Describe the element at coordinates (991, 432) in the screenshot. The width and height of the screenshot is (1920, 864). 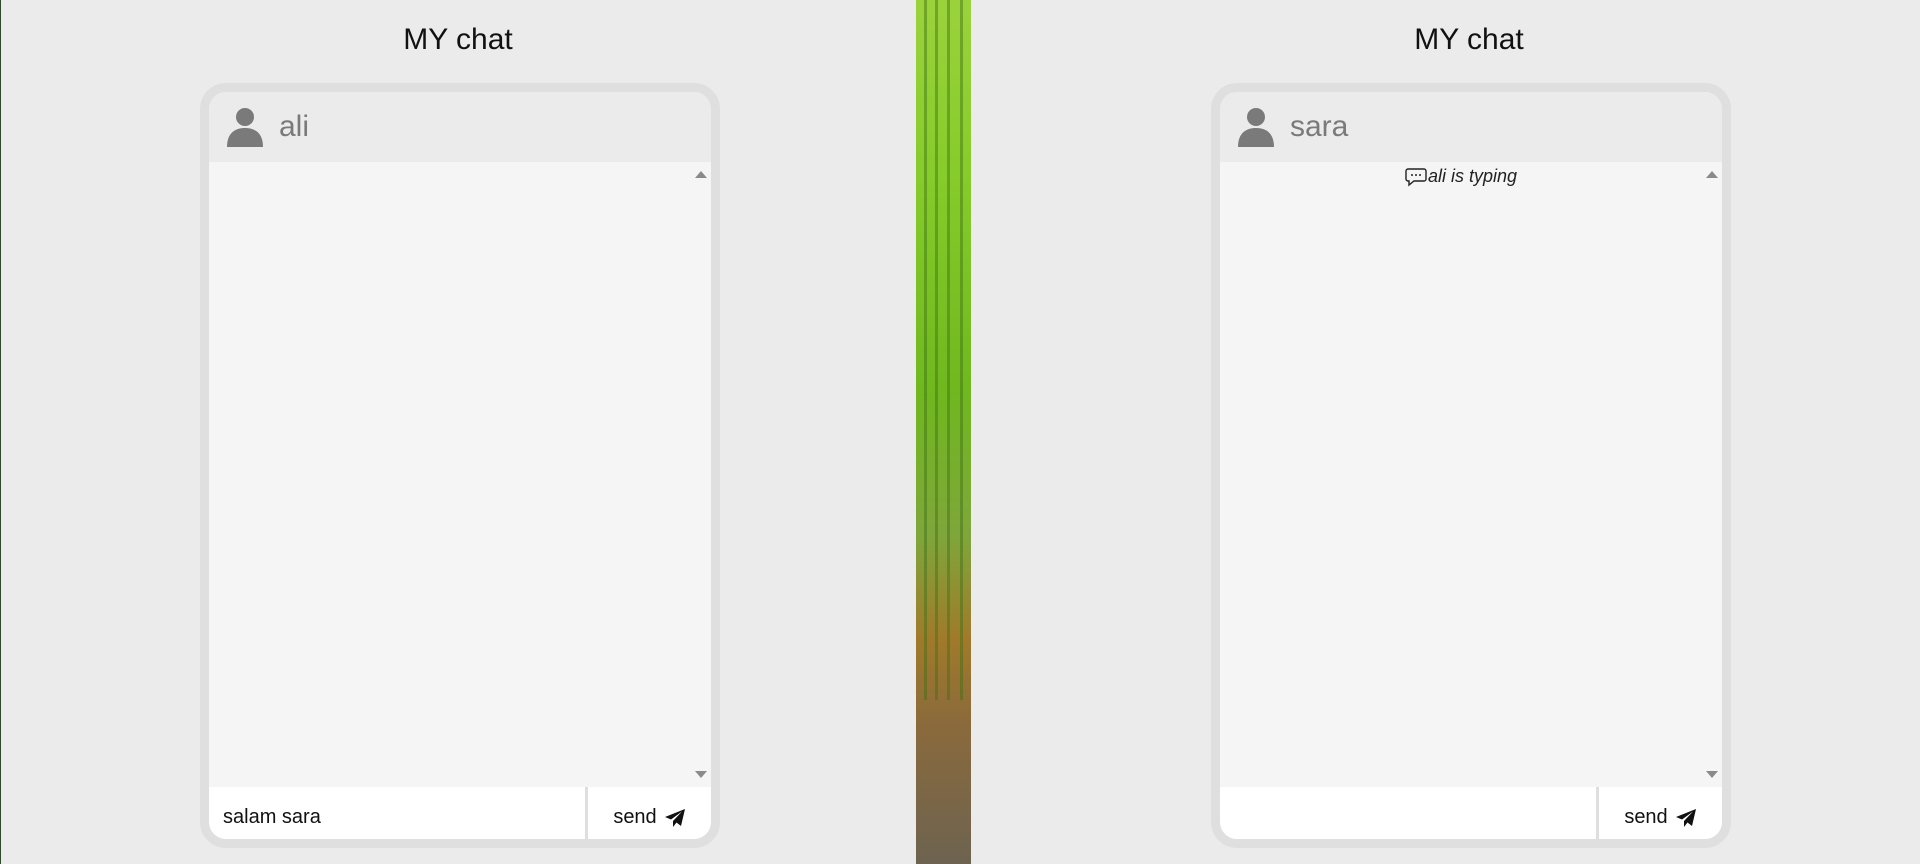
I see `divider` at that location.